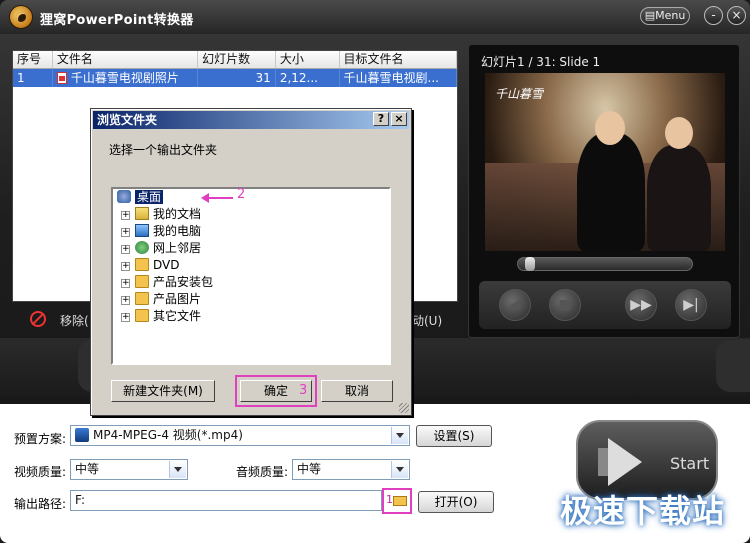  Describe the element at coordinates (87, 469) in the screenshot. I see `video-quality-value: 中等` at that location.